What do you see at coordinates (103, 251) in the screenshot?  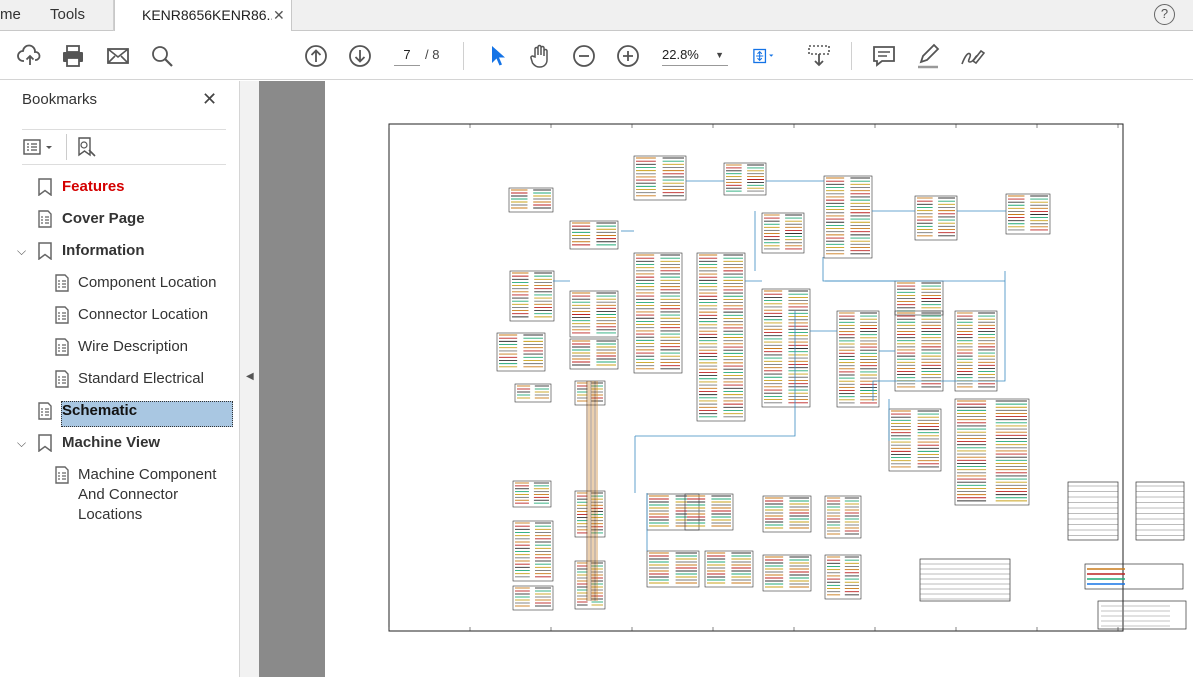 I see `bookmark-information: Information` at bounding box center [103, 251].